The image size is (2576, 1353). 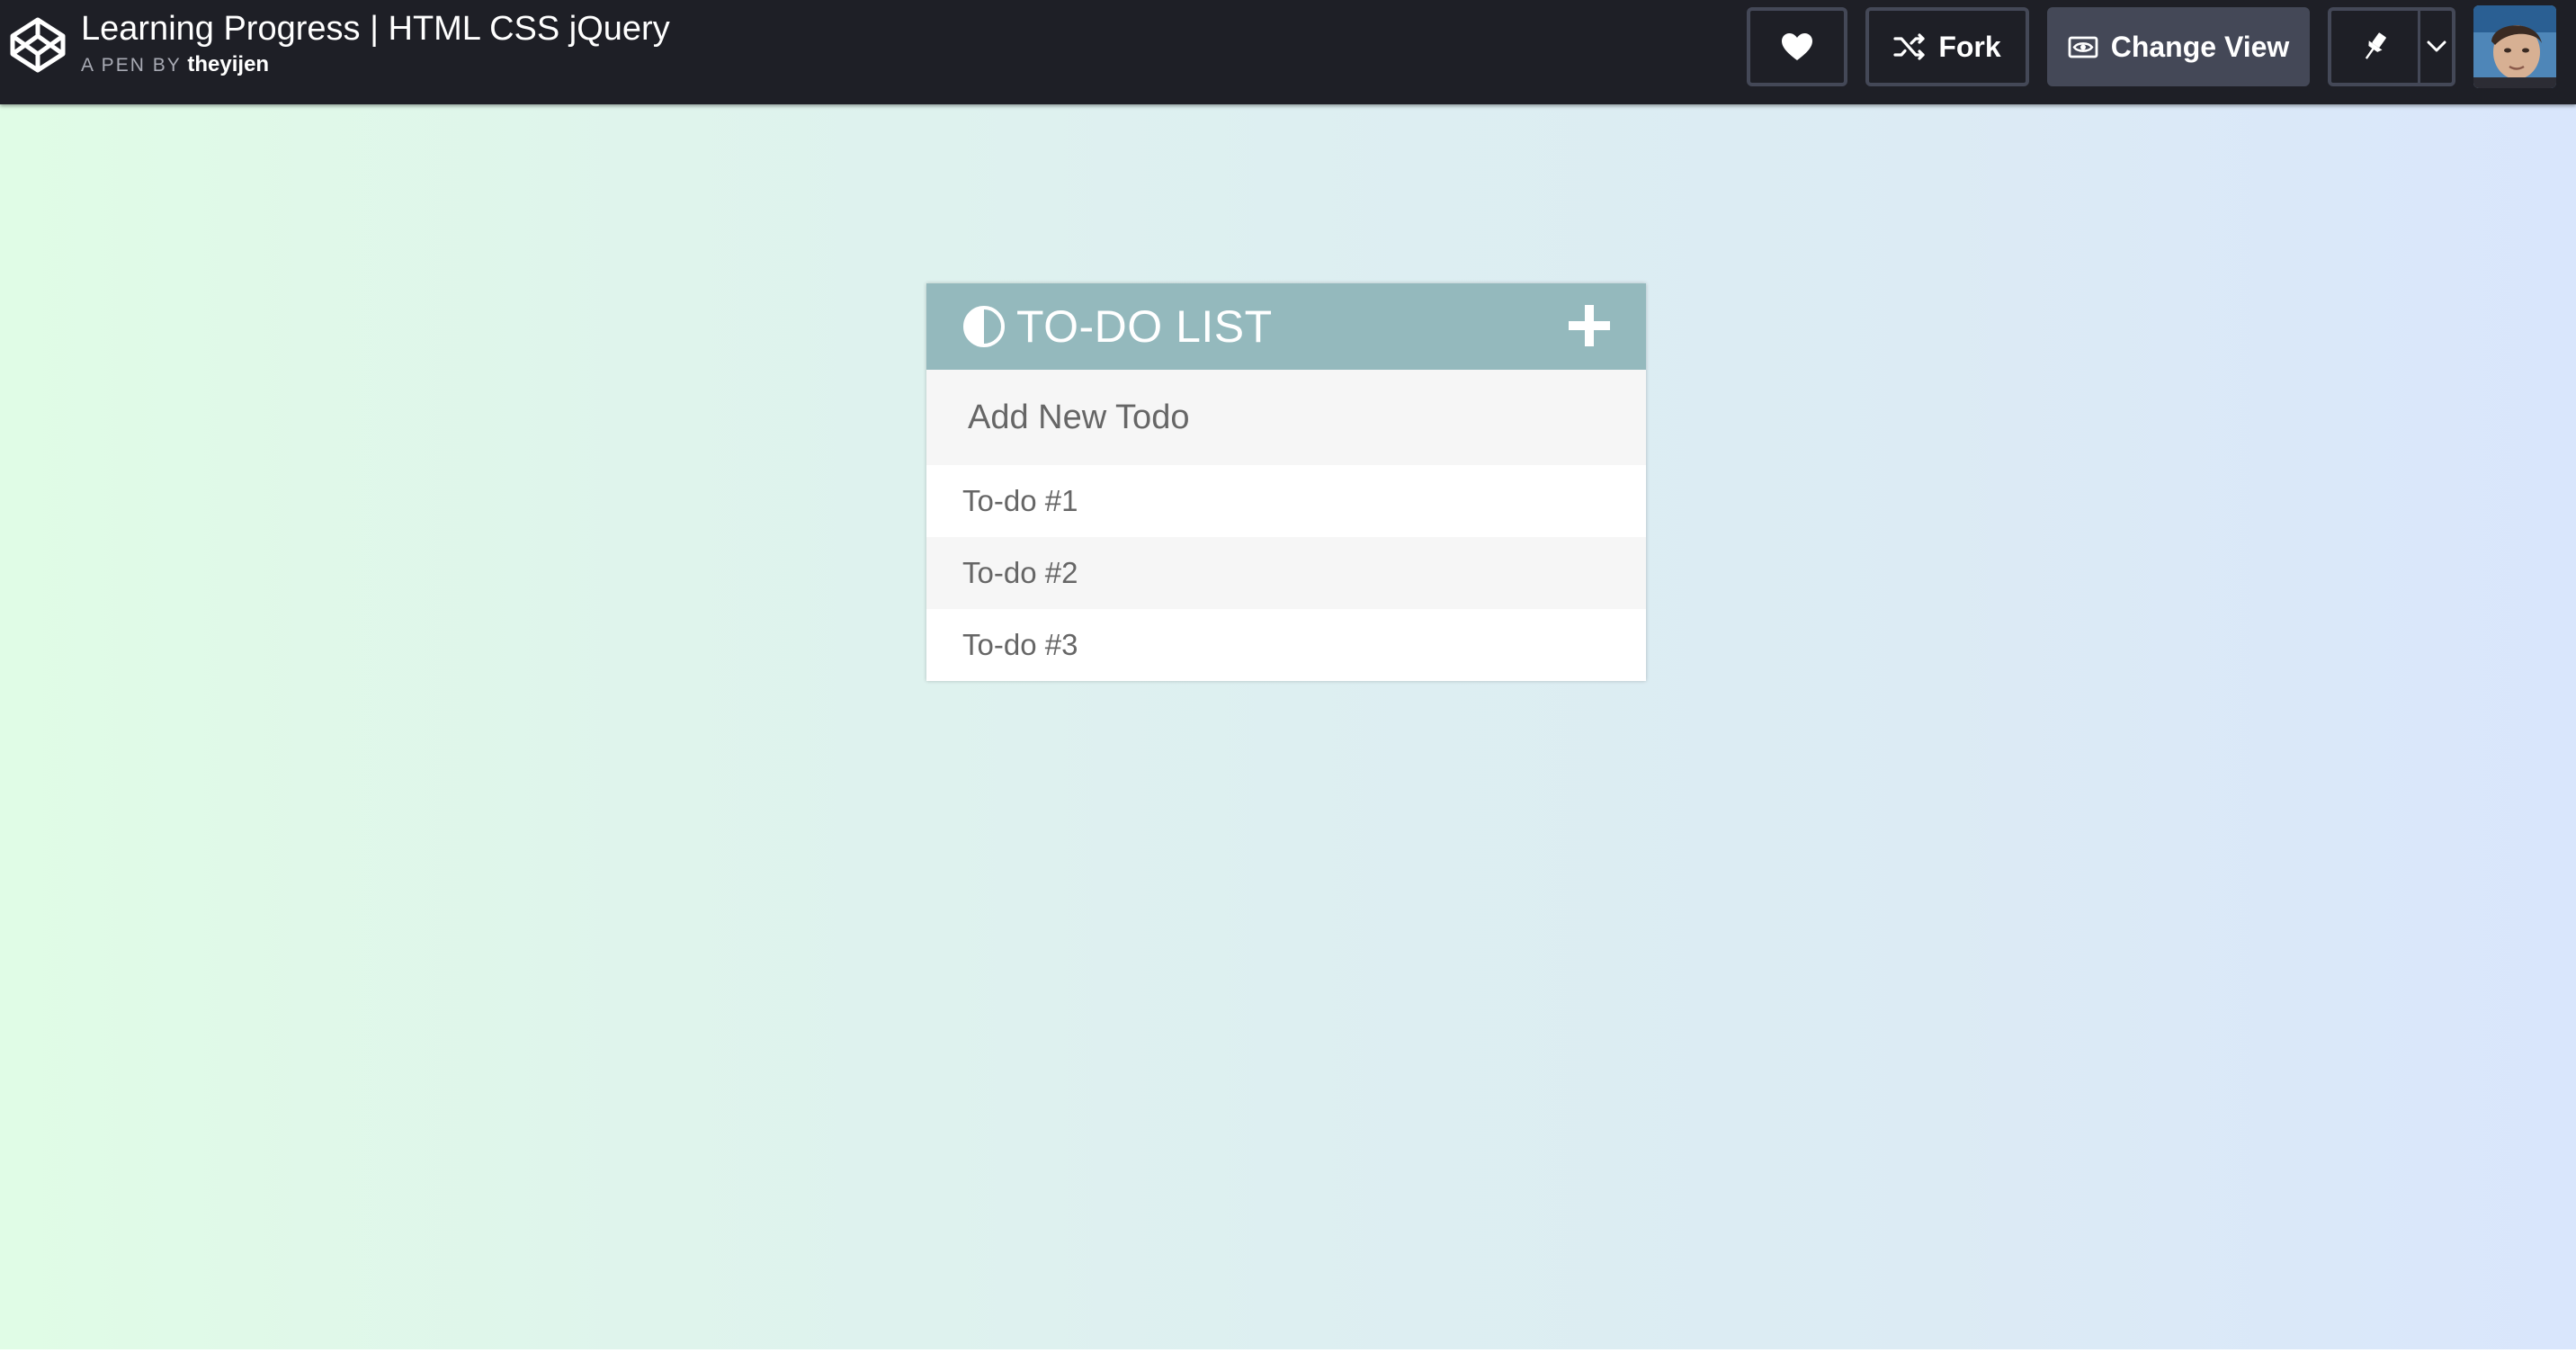 What do you see at coordinates (228, 64) in the screenshot?
I see `pen-author-link: theyijen` at bounding box center [228, 64].